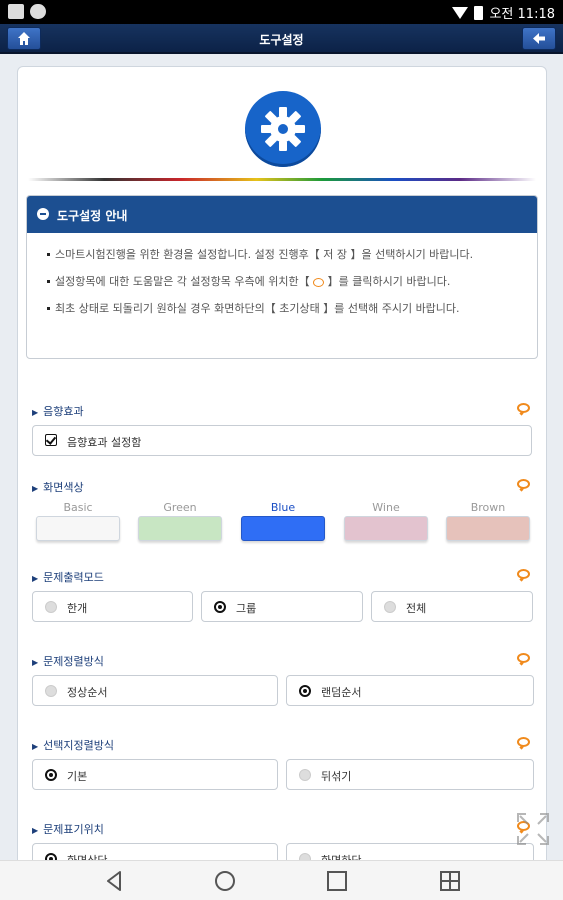 The width and height of the screenshot is (563, 900). Describe the element at coordinates (155, 774) in the screenshot. I see `choice-option-default: 기본` at that location.